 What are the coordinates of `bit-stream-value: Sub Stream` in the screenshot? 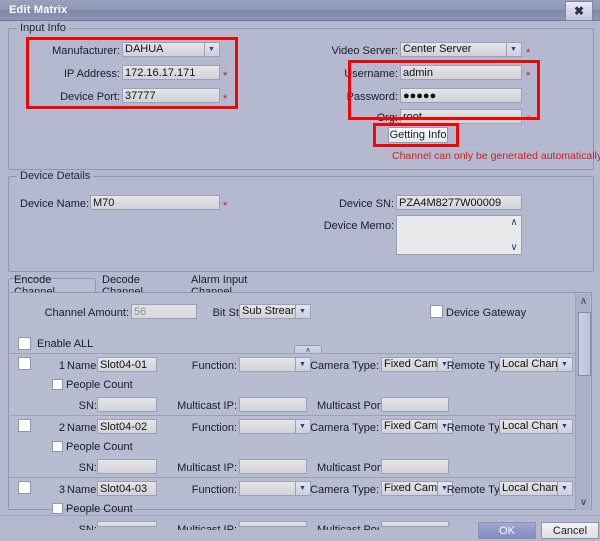 It's located at (268, 311).